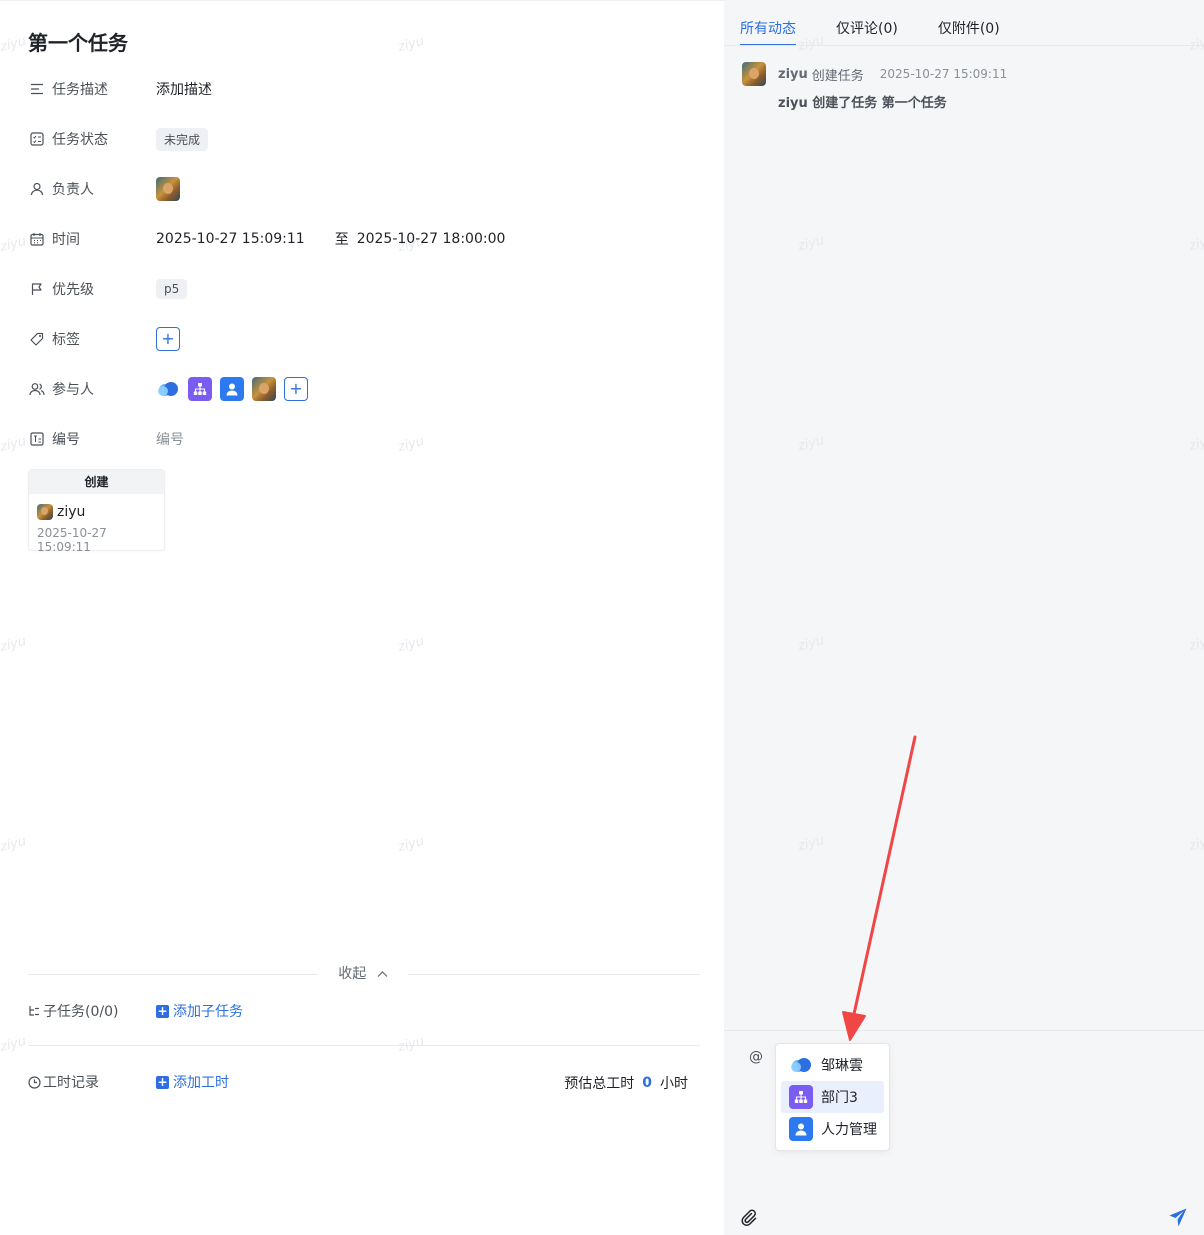 Image resolution: width=1204 pixels, height=1235 pixels. What do you see at coordinates (969, 27) in the screenshot?
I see `tab-attachments: 仅附件(0)` at bounding box center [969, 27].